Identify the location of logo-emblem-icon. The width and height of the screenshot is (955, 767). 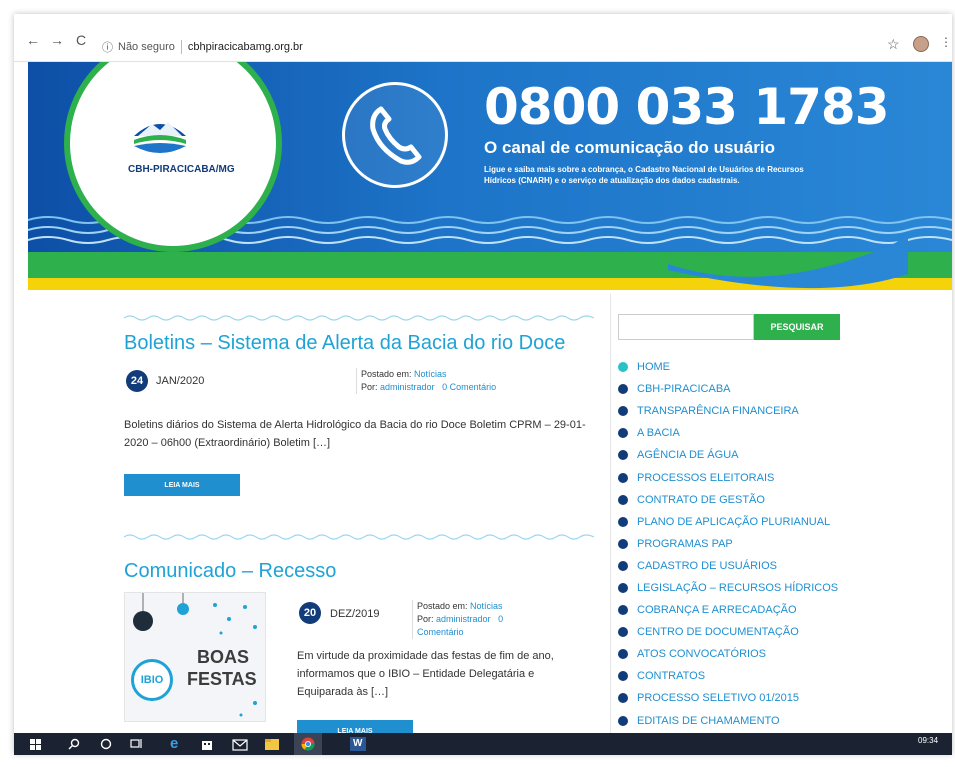
(160, 137).